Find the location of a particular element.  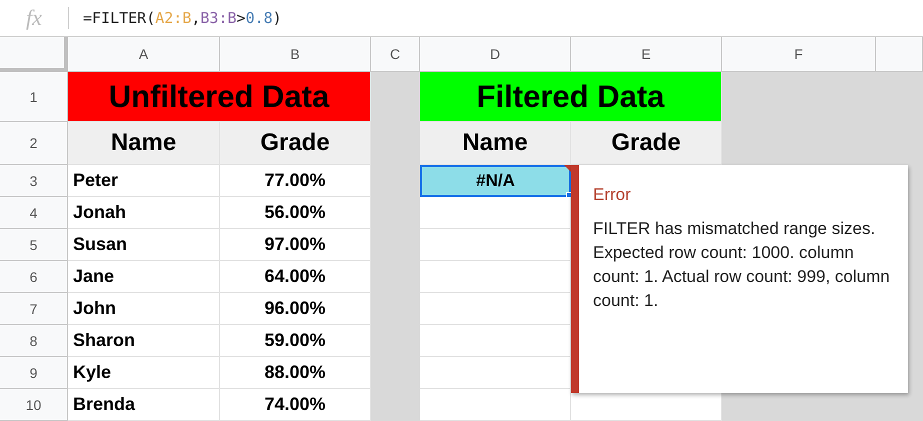

table-cell: 64.00% is located at coordinates (295, 277).